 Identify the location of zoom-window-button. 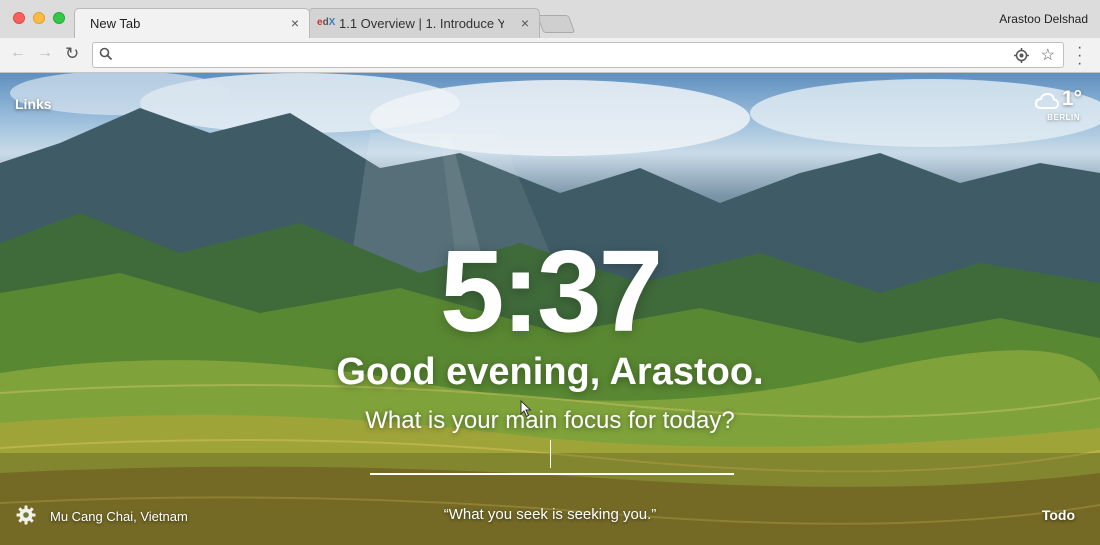
(59, 18).